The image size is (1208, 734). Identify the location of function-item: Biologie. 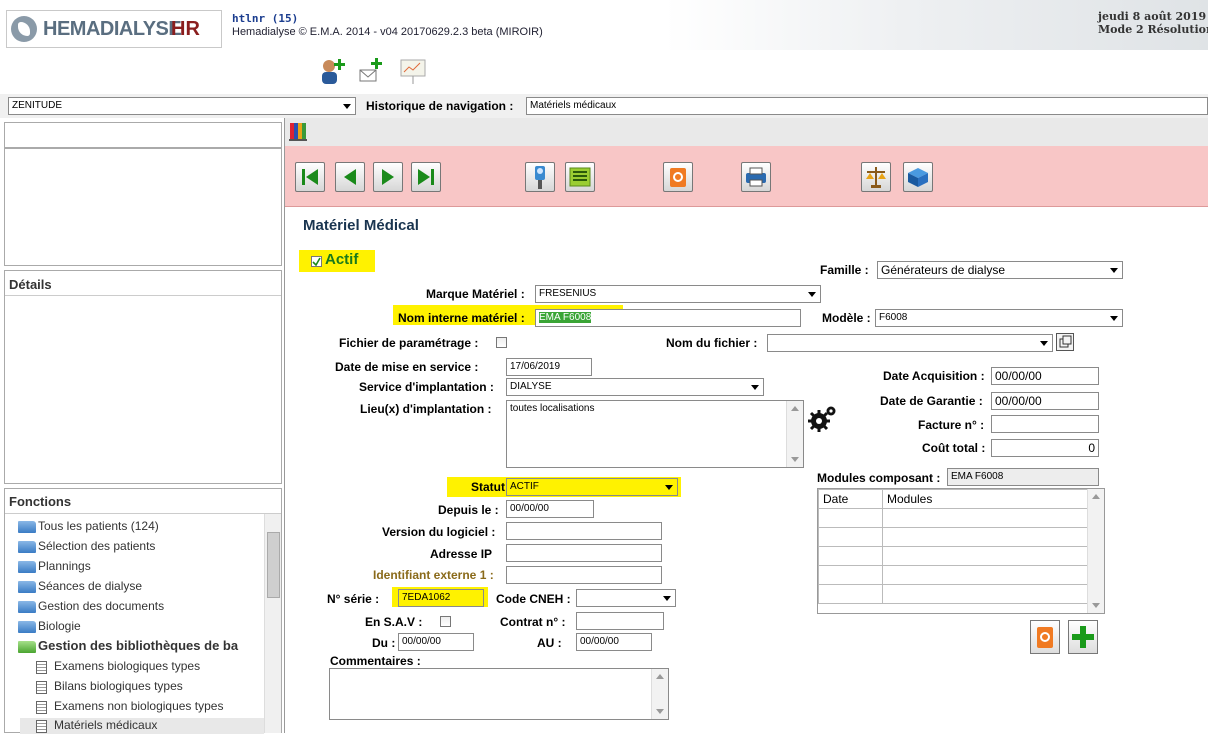
(134, 627).